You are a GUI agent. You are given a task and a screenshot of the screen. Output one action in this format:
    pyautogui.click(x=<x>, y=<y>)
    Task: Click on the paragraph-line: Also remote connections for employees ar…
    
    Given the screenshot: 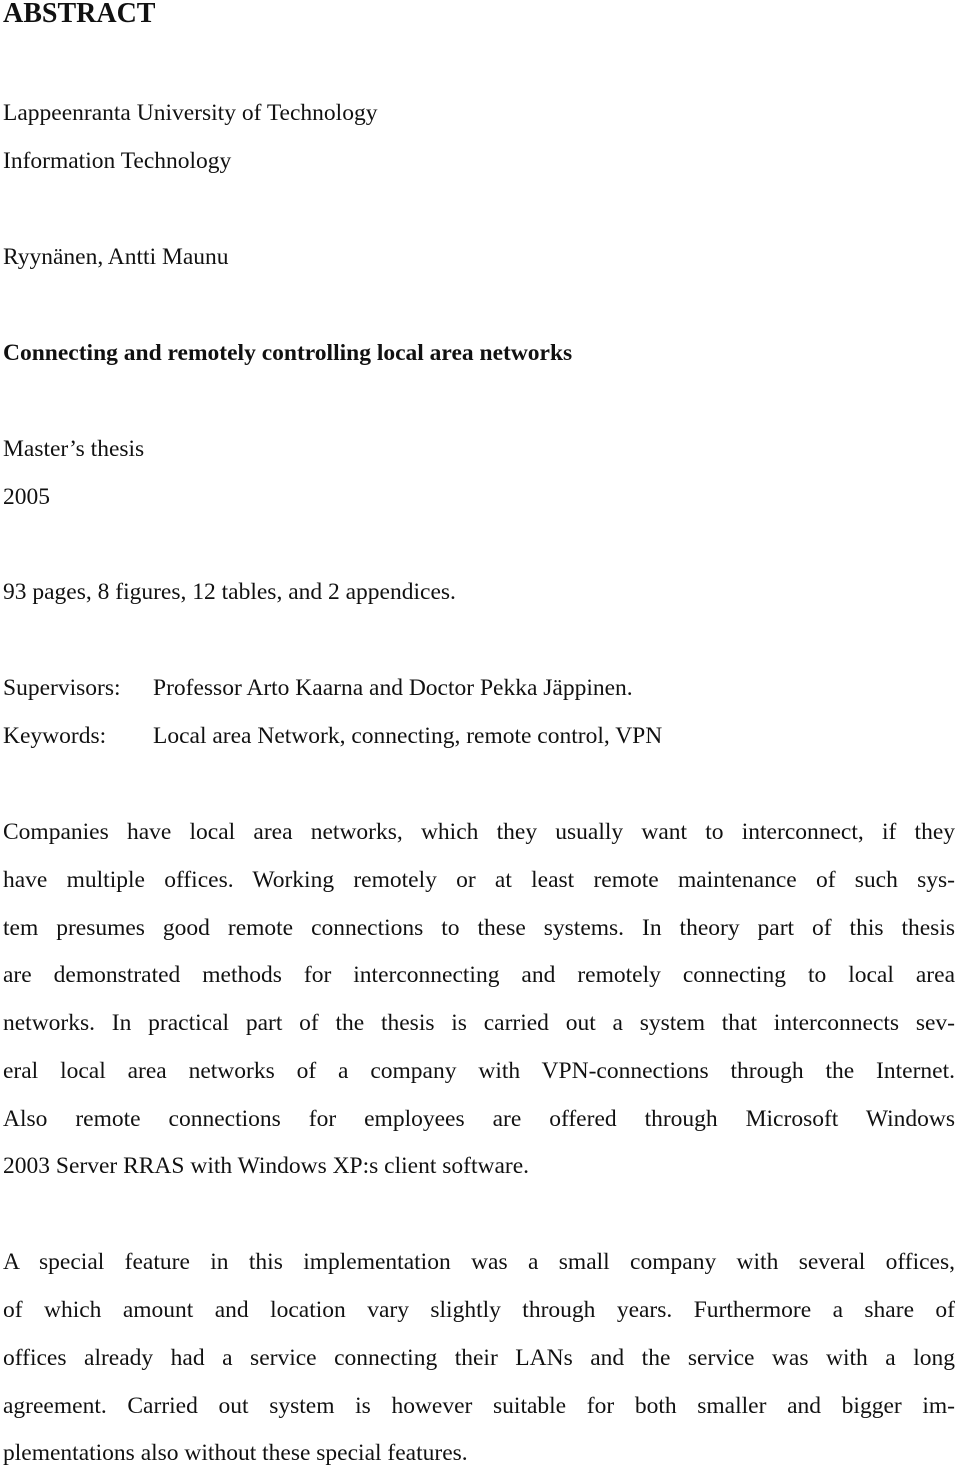 What is the action you would take?
    pyautogui.click(x=479, y=1119)
    